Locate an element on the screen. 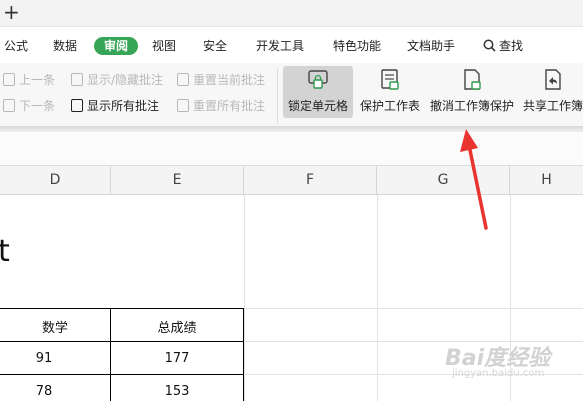 The width and height of the screenshot is (583, 401). watermark-url: jingyan.baidu.com is located at coordinates (498, 373).